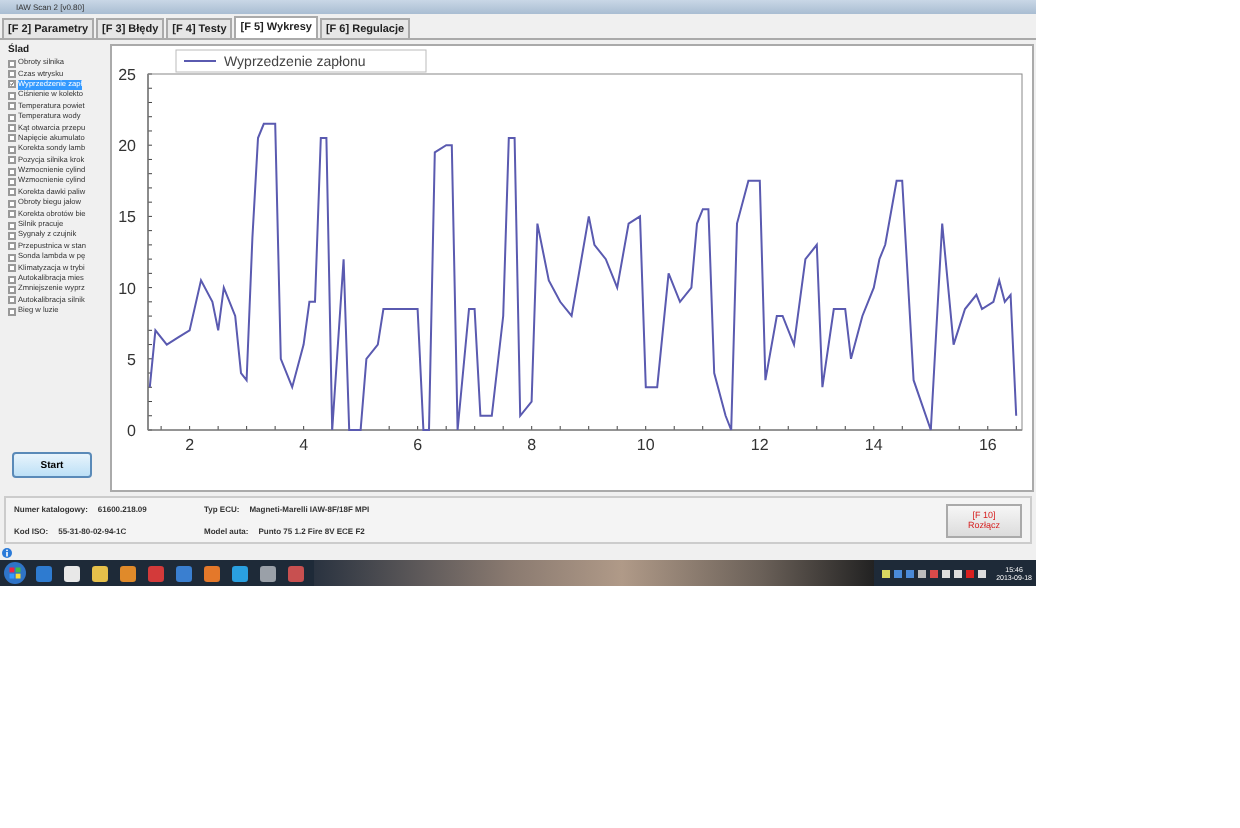 This screenshot has width=1240, height=828. I want to click on info-icon, so click(7, 552).